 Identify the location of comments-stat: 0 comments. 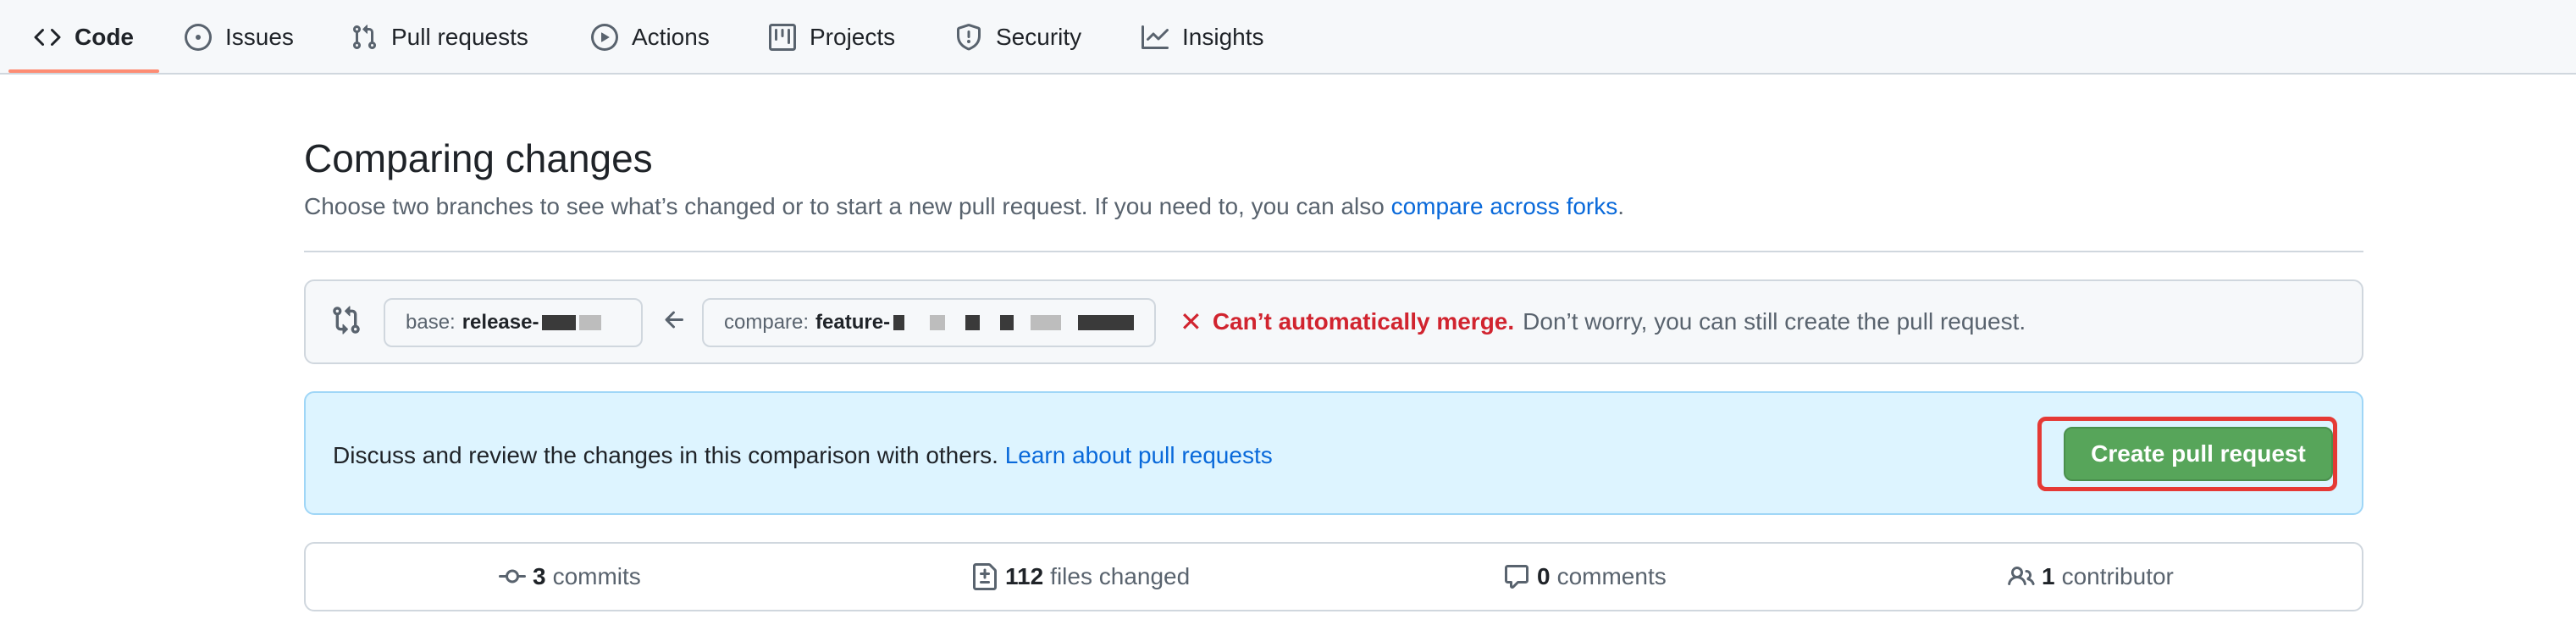
(1585, 577).